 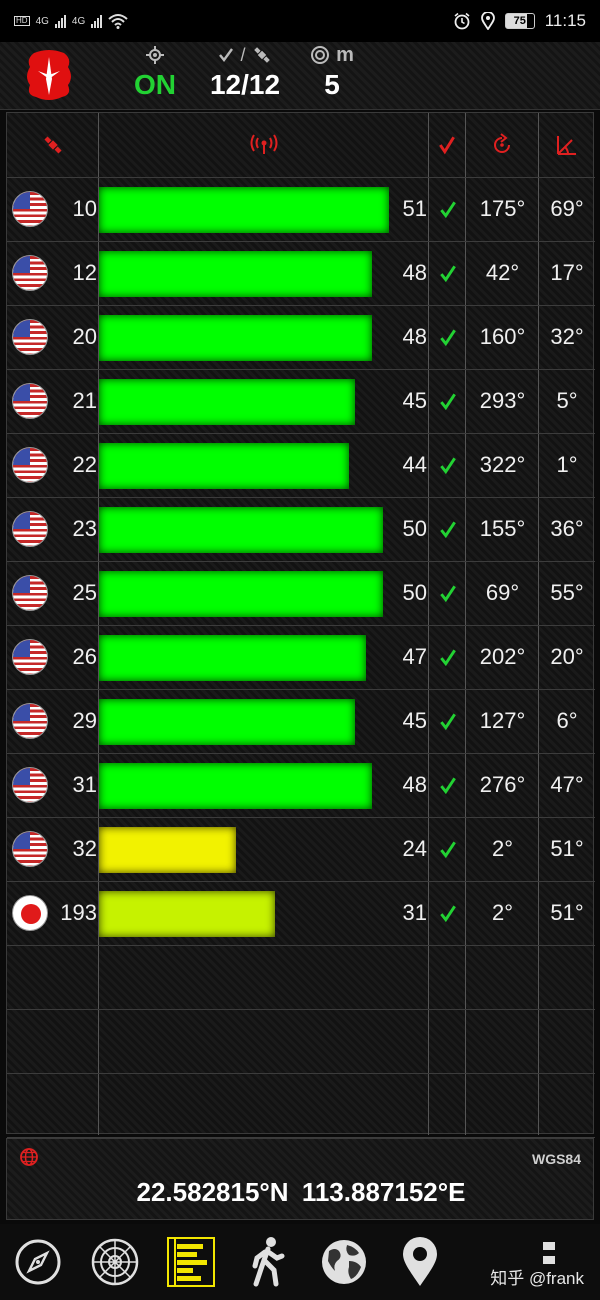 I want to click on nav-walk-button, so click(x=268, y=1262).